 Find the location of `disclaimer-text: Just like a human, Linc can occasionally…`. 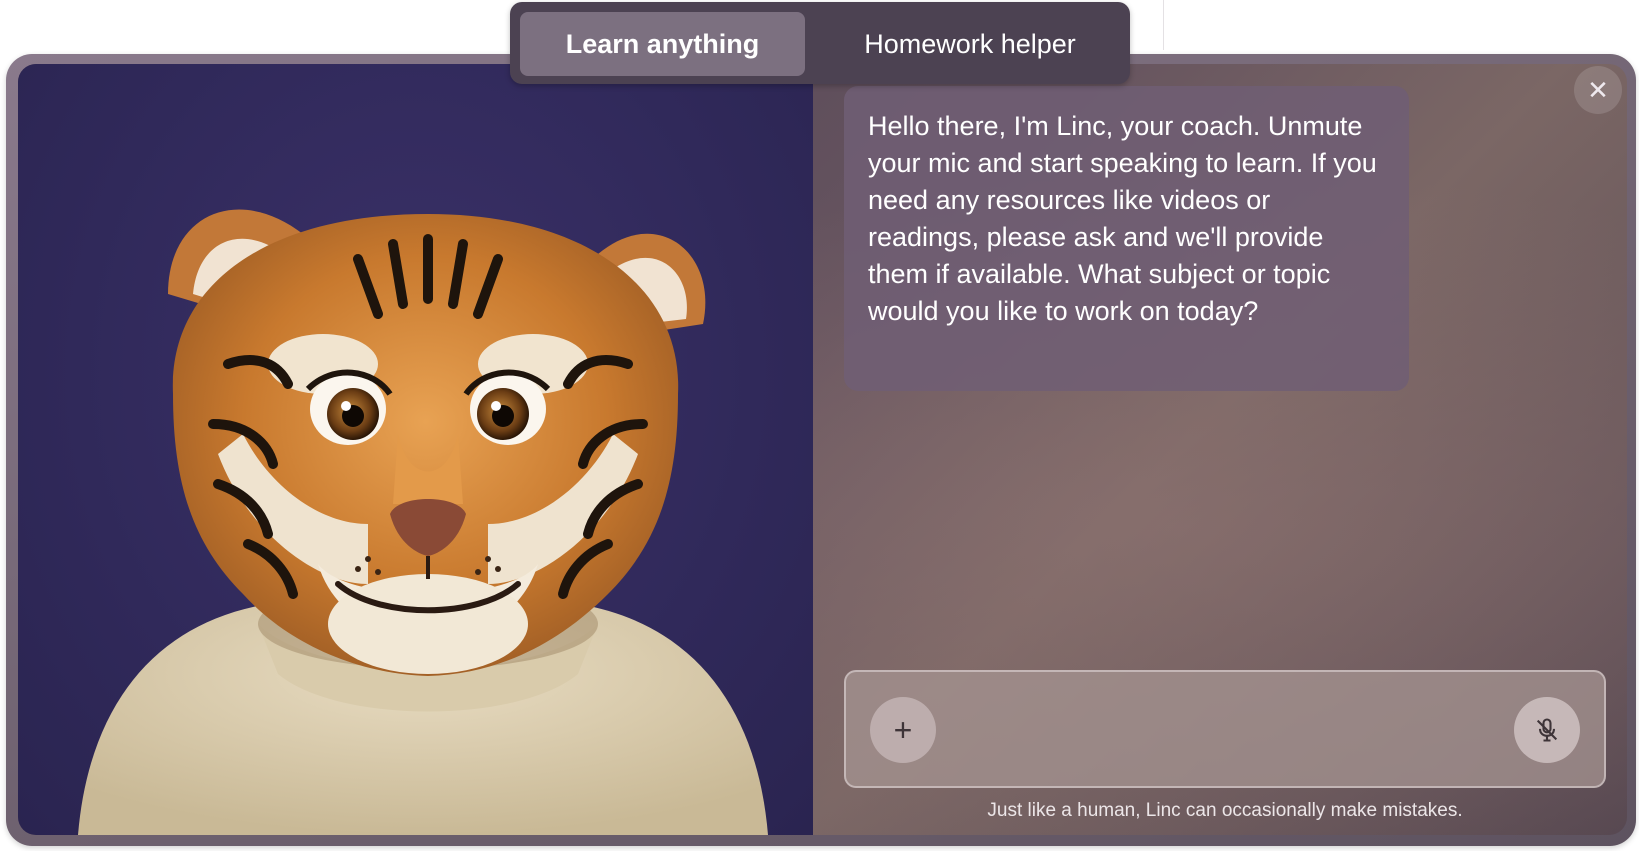

disclaimer-text: Just like a human, Linc can occasionally… is located at coordinates (1225, 810).